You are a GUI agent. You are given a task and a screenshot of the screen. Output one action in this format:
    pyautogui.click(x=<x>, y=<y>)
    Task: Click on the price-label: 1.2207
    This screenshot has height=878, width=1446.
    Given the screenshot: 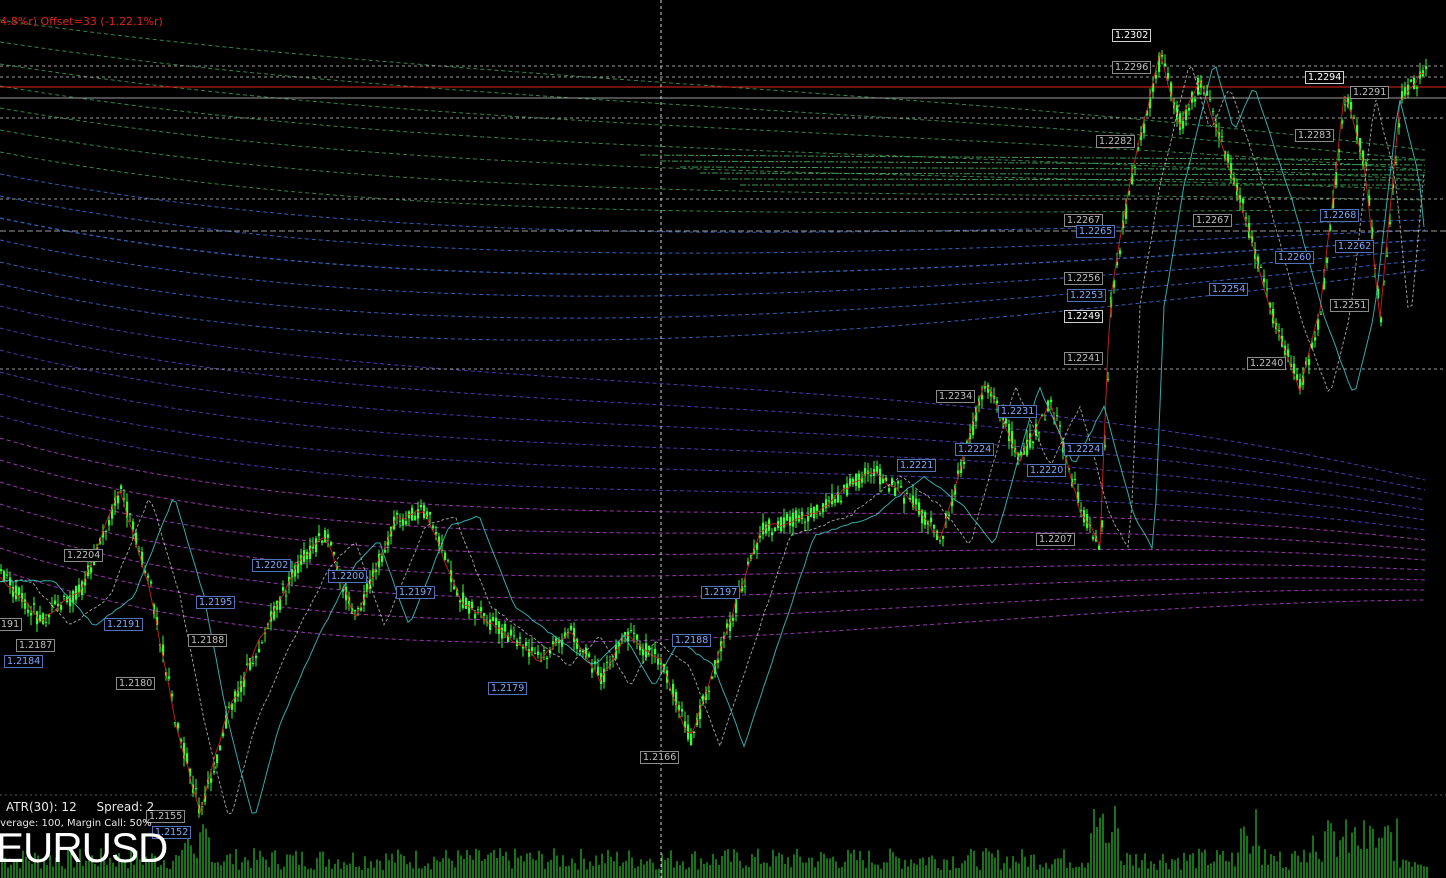 What is the action you would take?
    pyautogui.click(x=1056, y=539)
    